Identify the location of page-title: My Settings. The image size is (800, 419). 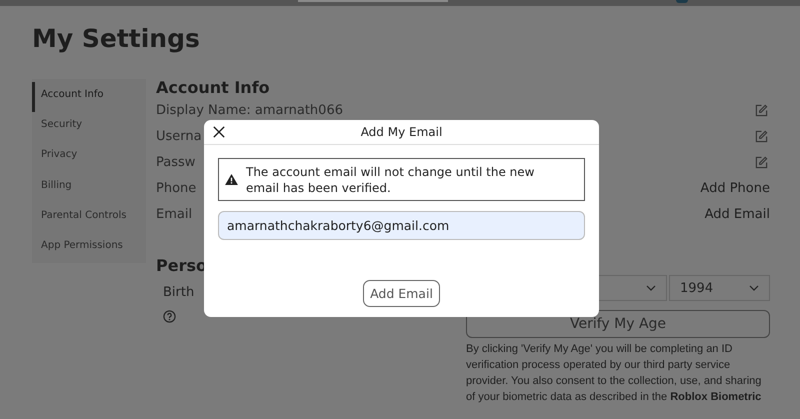
(116, 39).